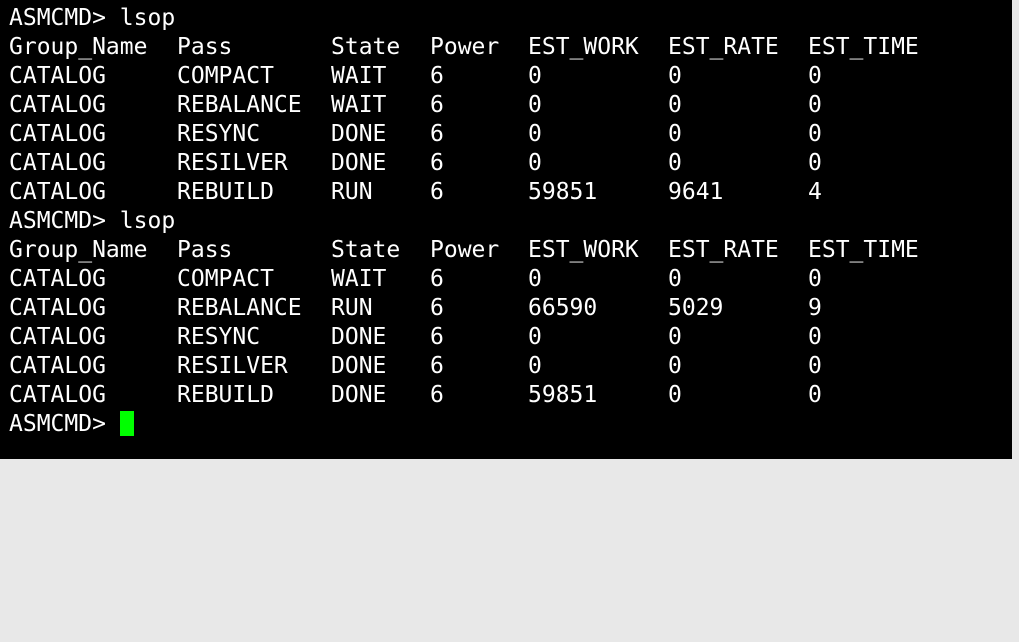 The width and height of the screenshot is (1019, 642). I want to click on active-prompt-line: ASMCMD>, so click(506, 424).